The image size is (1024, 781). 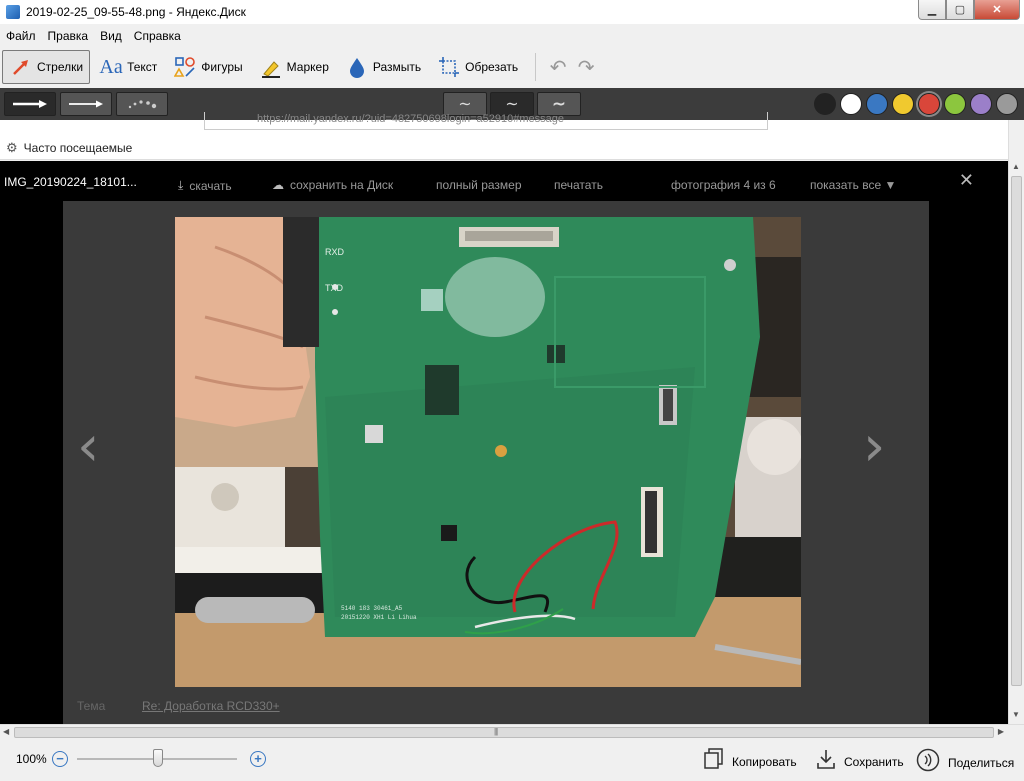 I want to click on save-label: Сохранить, so click(x=874, y=762).